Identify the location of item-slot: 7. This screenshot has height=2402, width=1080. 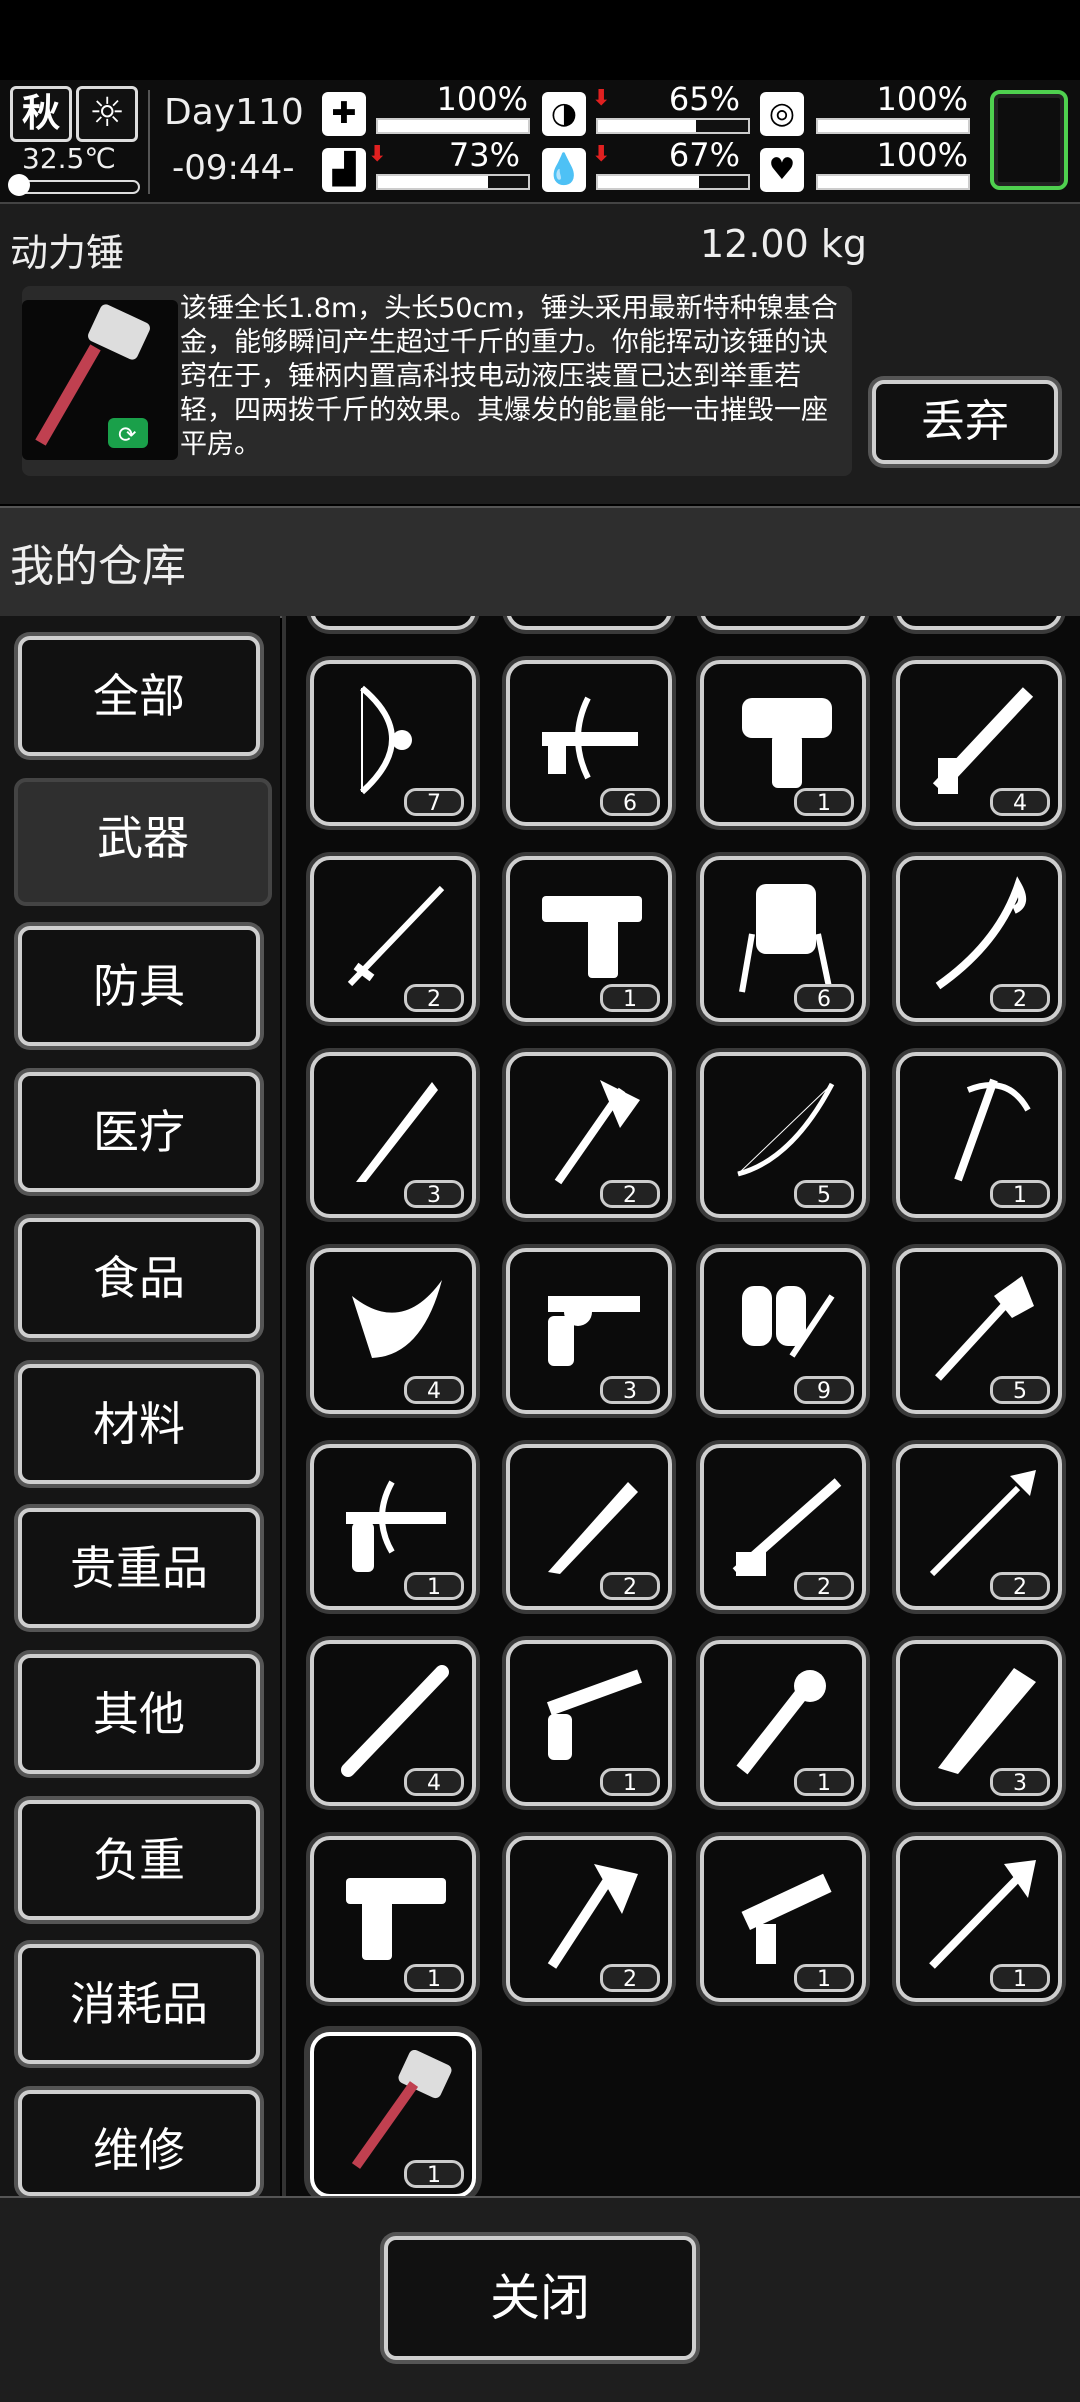
(393, 743).